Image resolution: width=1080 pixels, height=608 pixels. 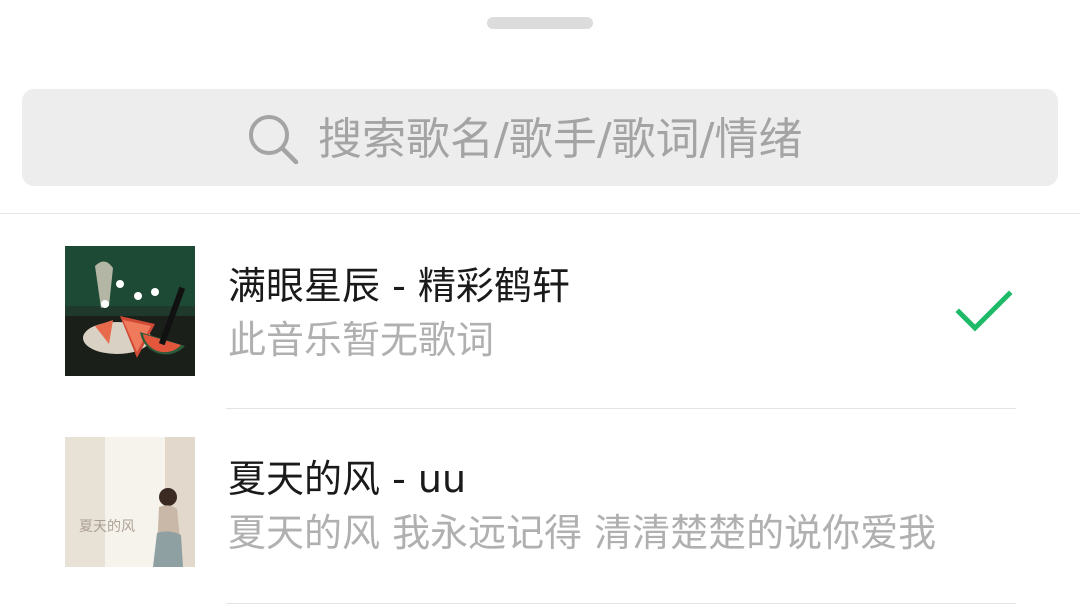 What do you see at coordinates (274, 140) in the screenshot?
I see `search-icon` at bounding box center [274, 140].